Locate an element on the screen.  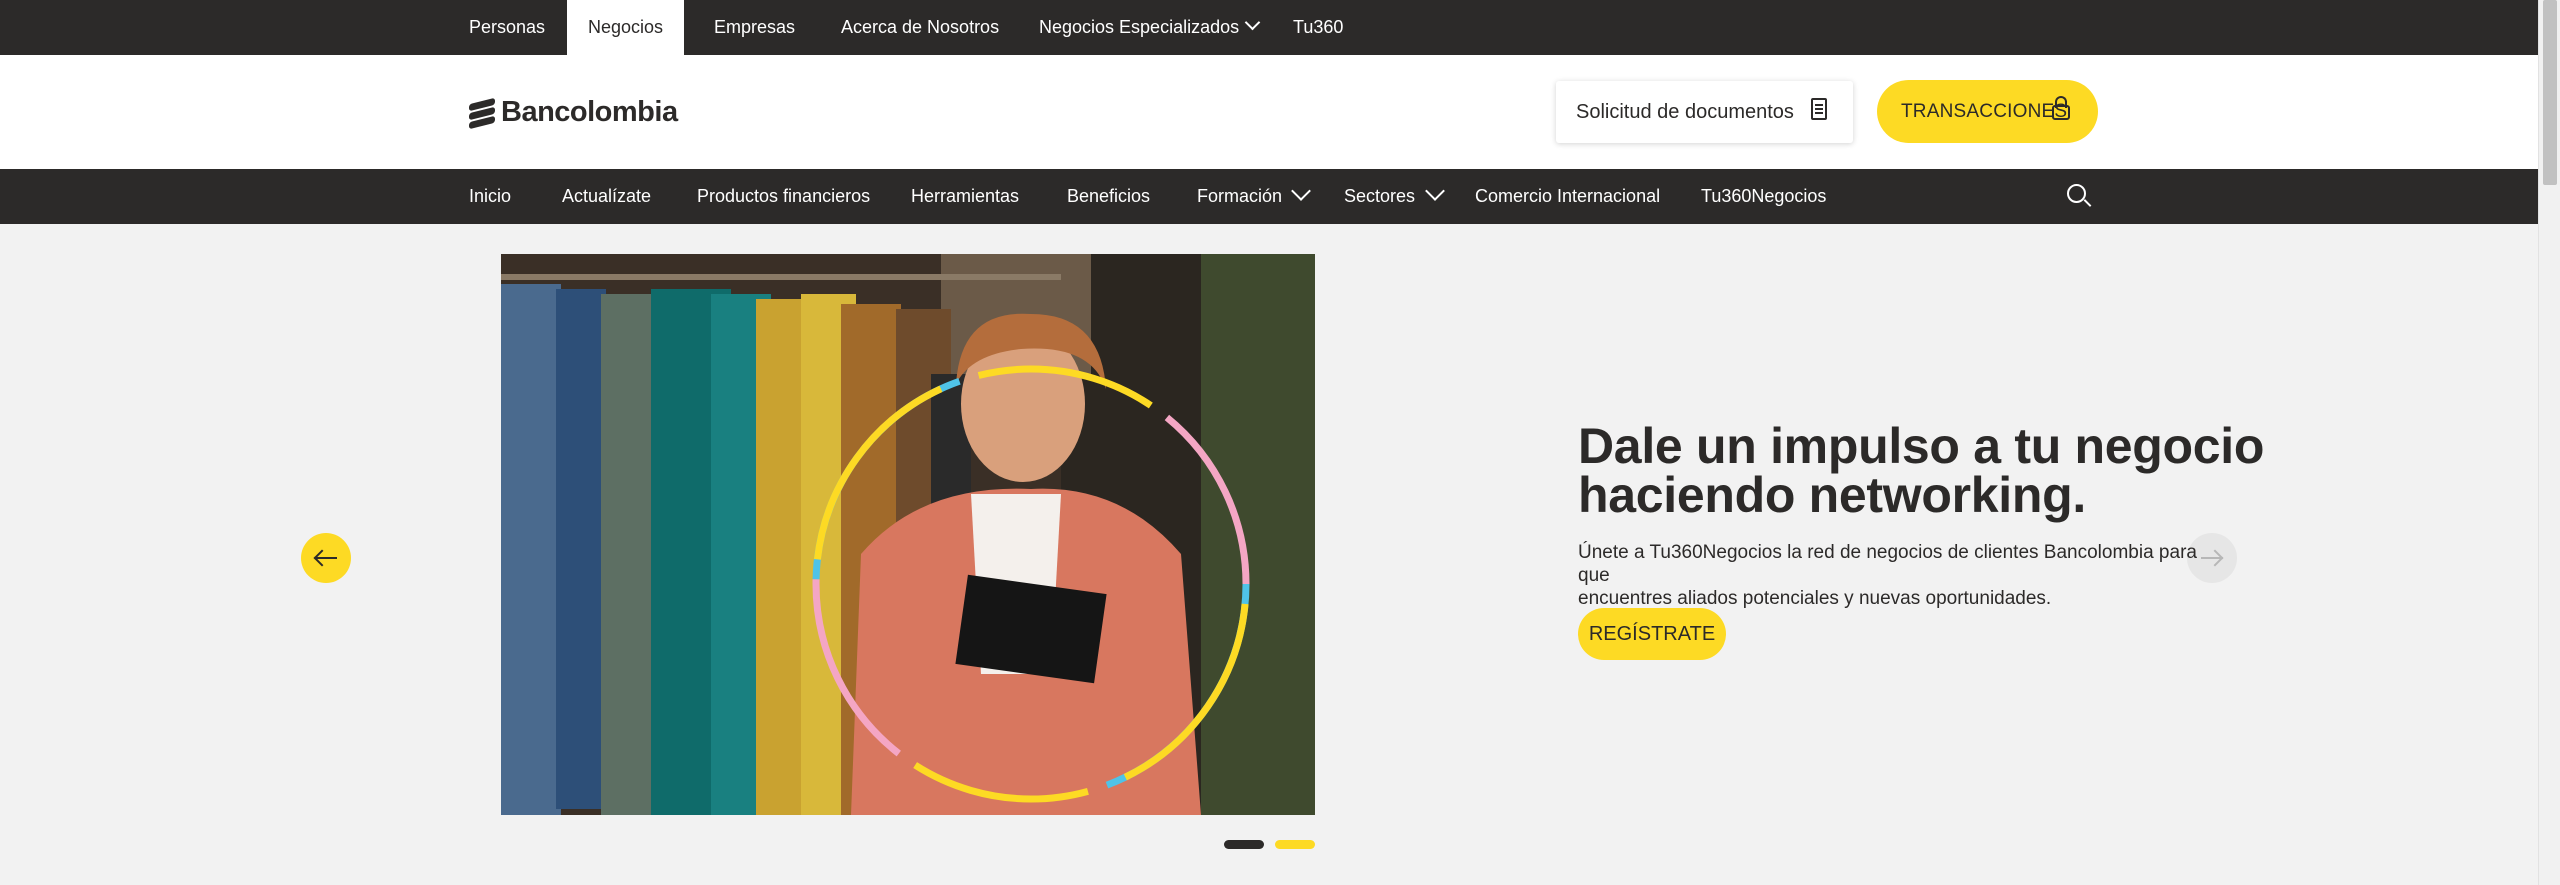
lock-icon is located at coordinates (2061, 108).